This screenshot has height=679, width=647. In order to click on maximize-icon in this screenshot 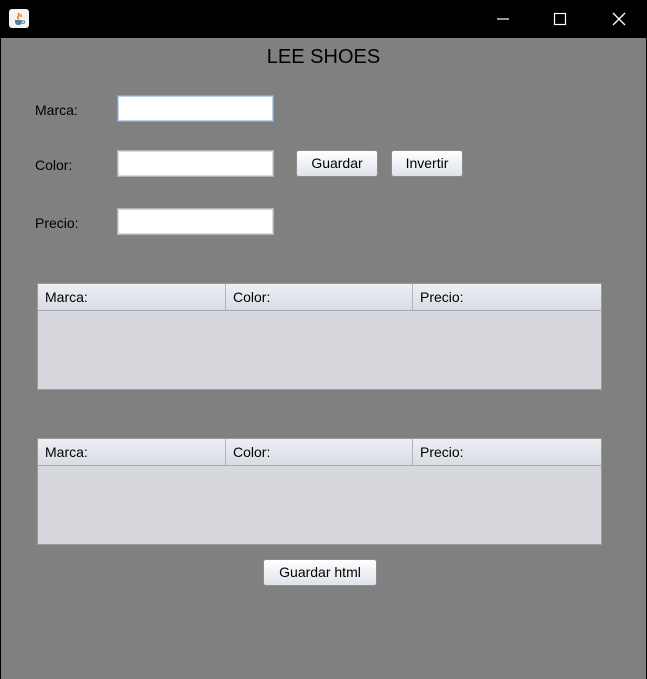, I will do `click(560, 19)`.